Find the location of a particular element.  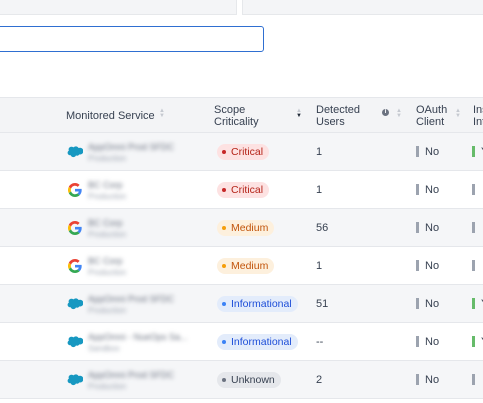

table-row: AppOmni Prod SFDC Production Critical 1 No Y is located at coordinates (241, 152).